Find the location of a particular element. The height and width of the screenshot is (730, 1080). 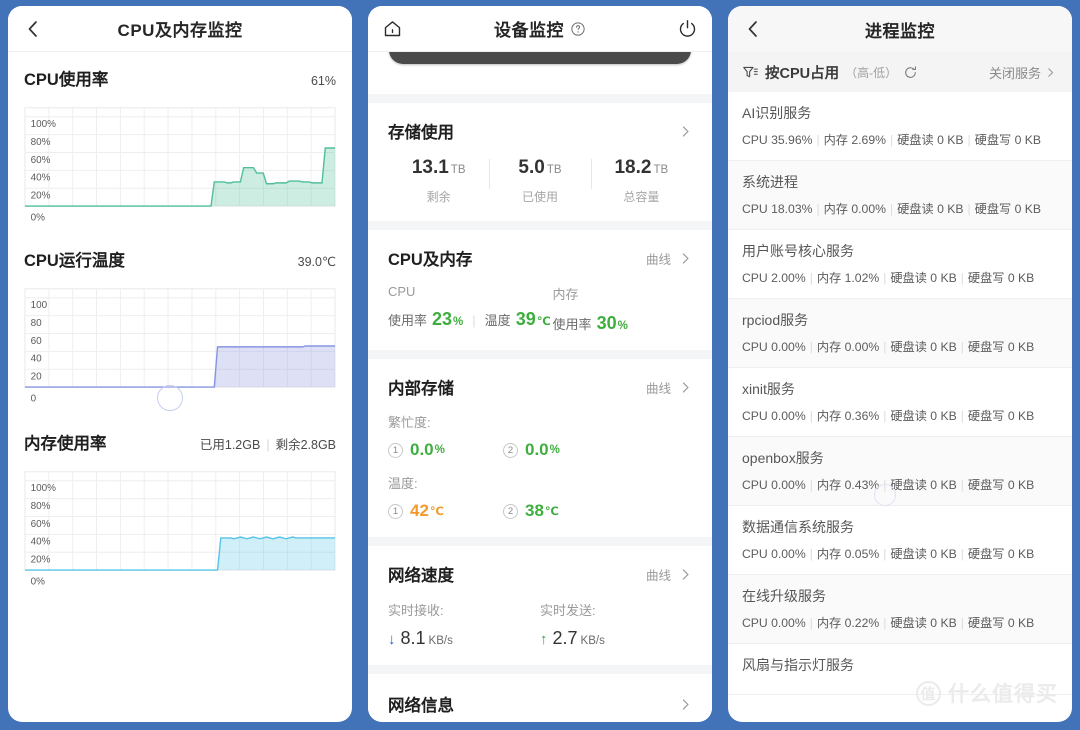

left-page-title: CPU及内存监控 is located at coordinates (180, 30).